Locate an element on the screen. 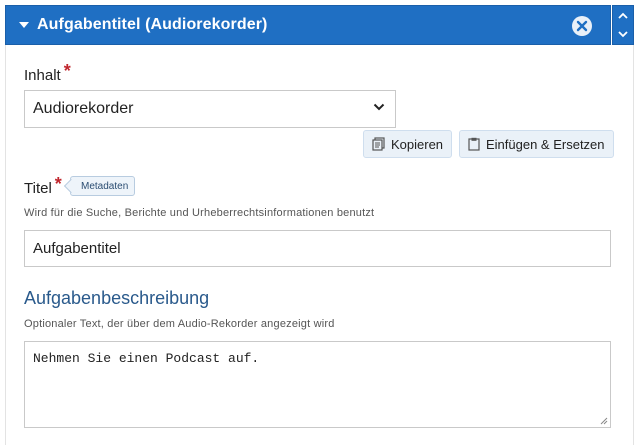  reorder-controls is located at coordinates (623, 25).